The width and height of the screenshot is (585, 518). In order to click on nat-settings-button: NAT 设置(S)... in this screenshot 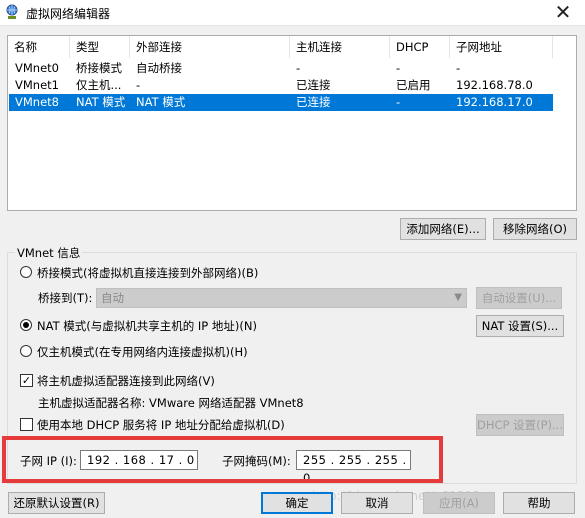, I will do `click(520, 326)`.